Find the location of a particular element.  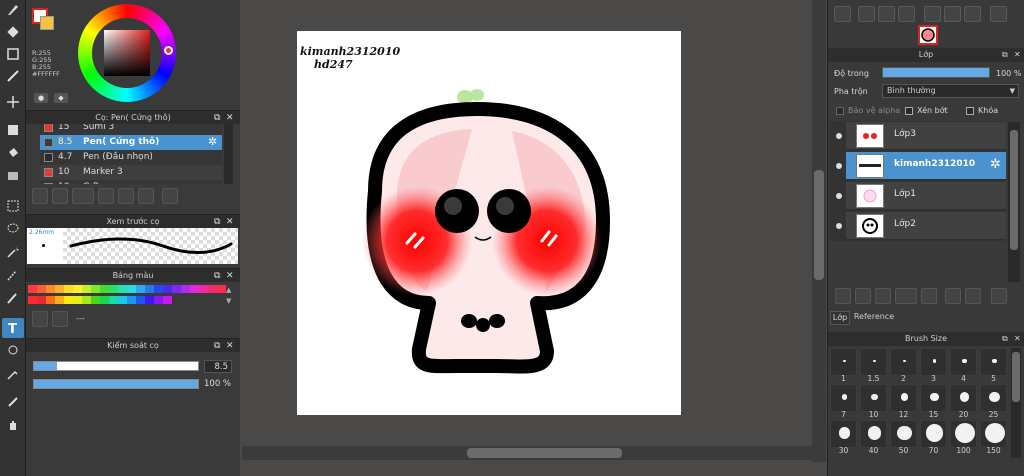

vertical-scroll-thumb is located at coordinates (819, 225).